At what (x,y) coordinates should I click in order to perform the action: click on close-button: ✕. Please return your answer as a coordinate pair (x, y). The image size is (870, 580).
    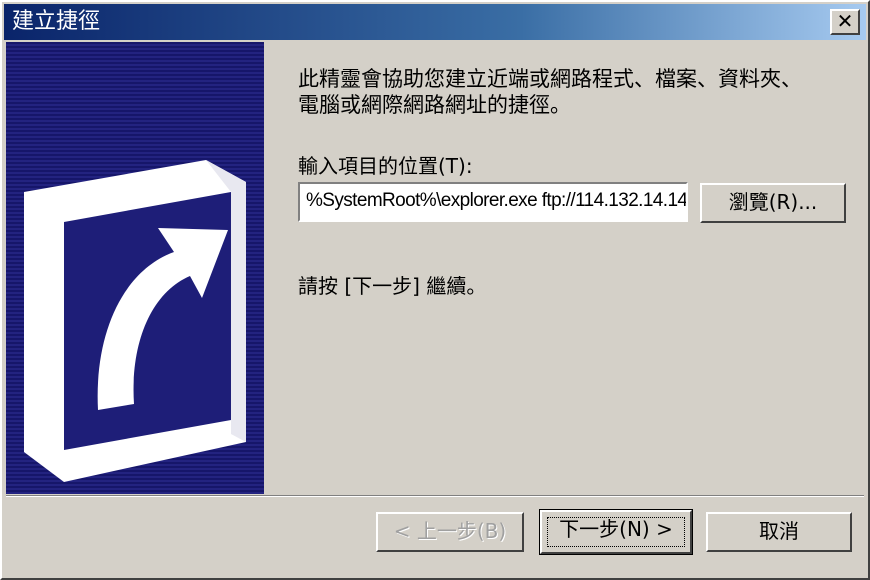
    Looking at the image, I should click on (845, 22).